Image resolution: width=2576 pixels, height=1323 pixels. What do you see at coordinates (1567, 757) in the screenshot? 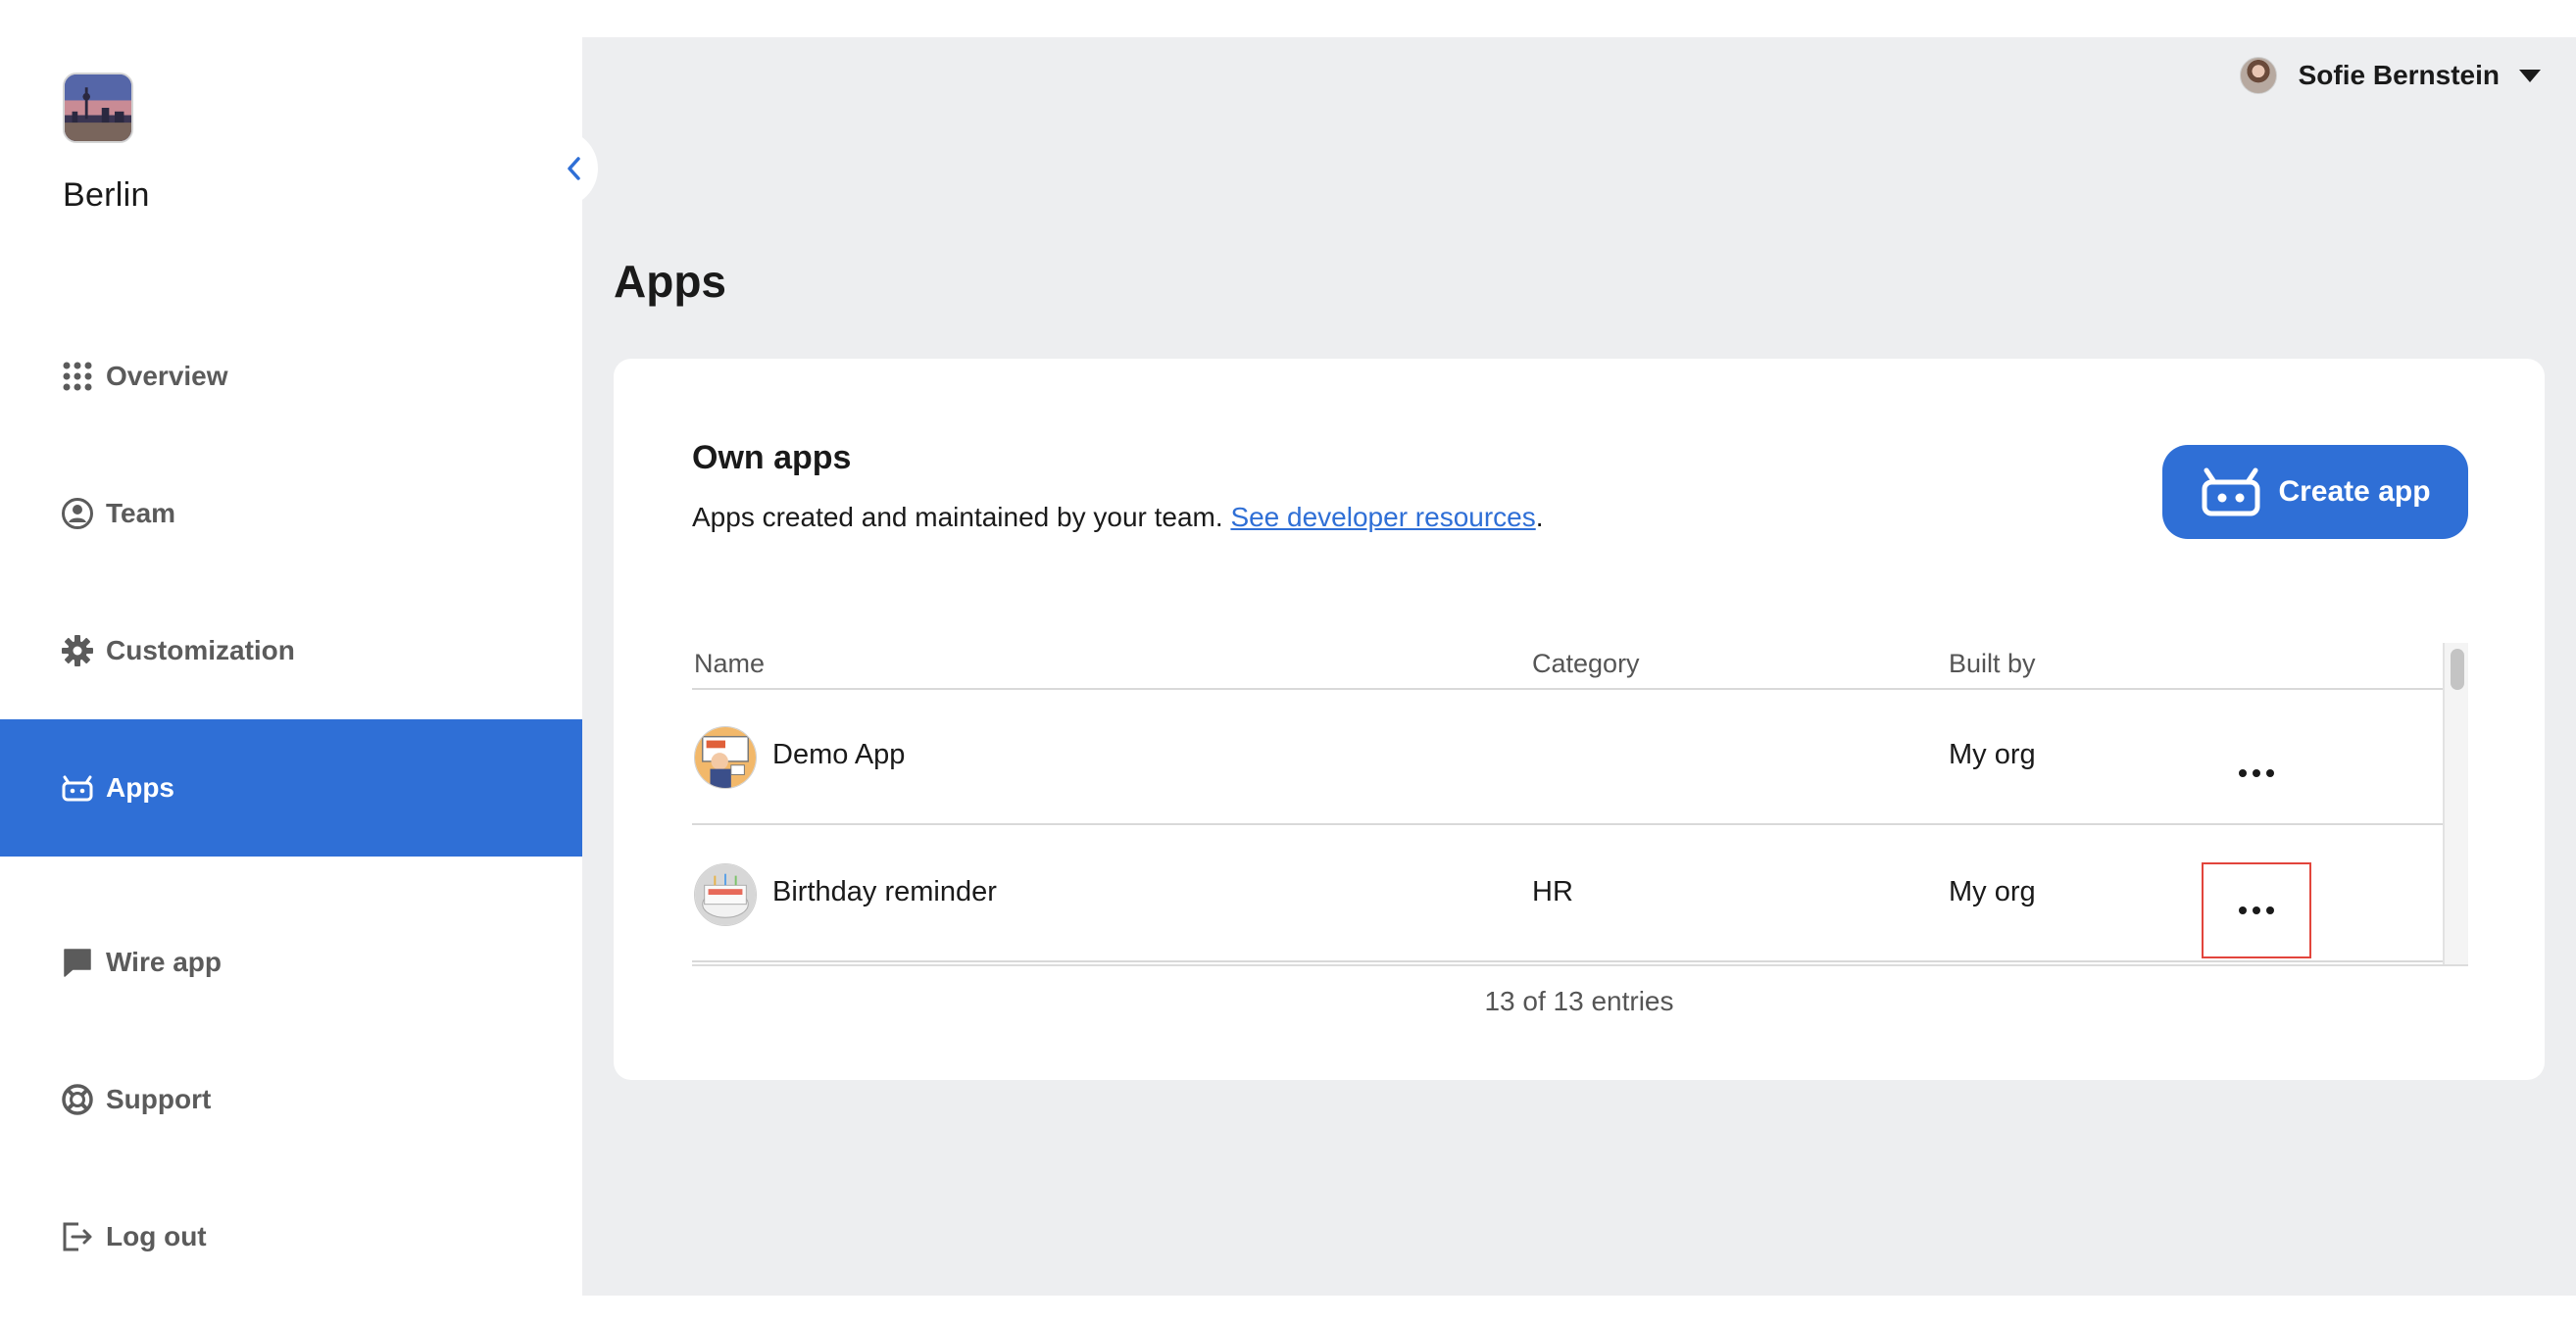
I see `table-row: Demo App My org` at bounding box center [1567, 757].